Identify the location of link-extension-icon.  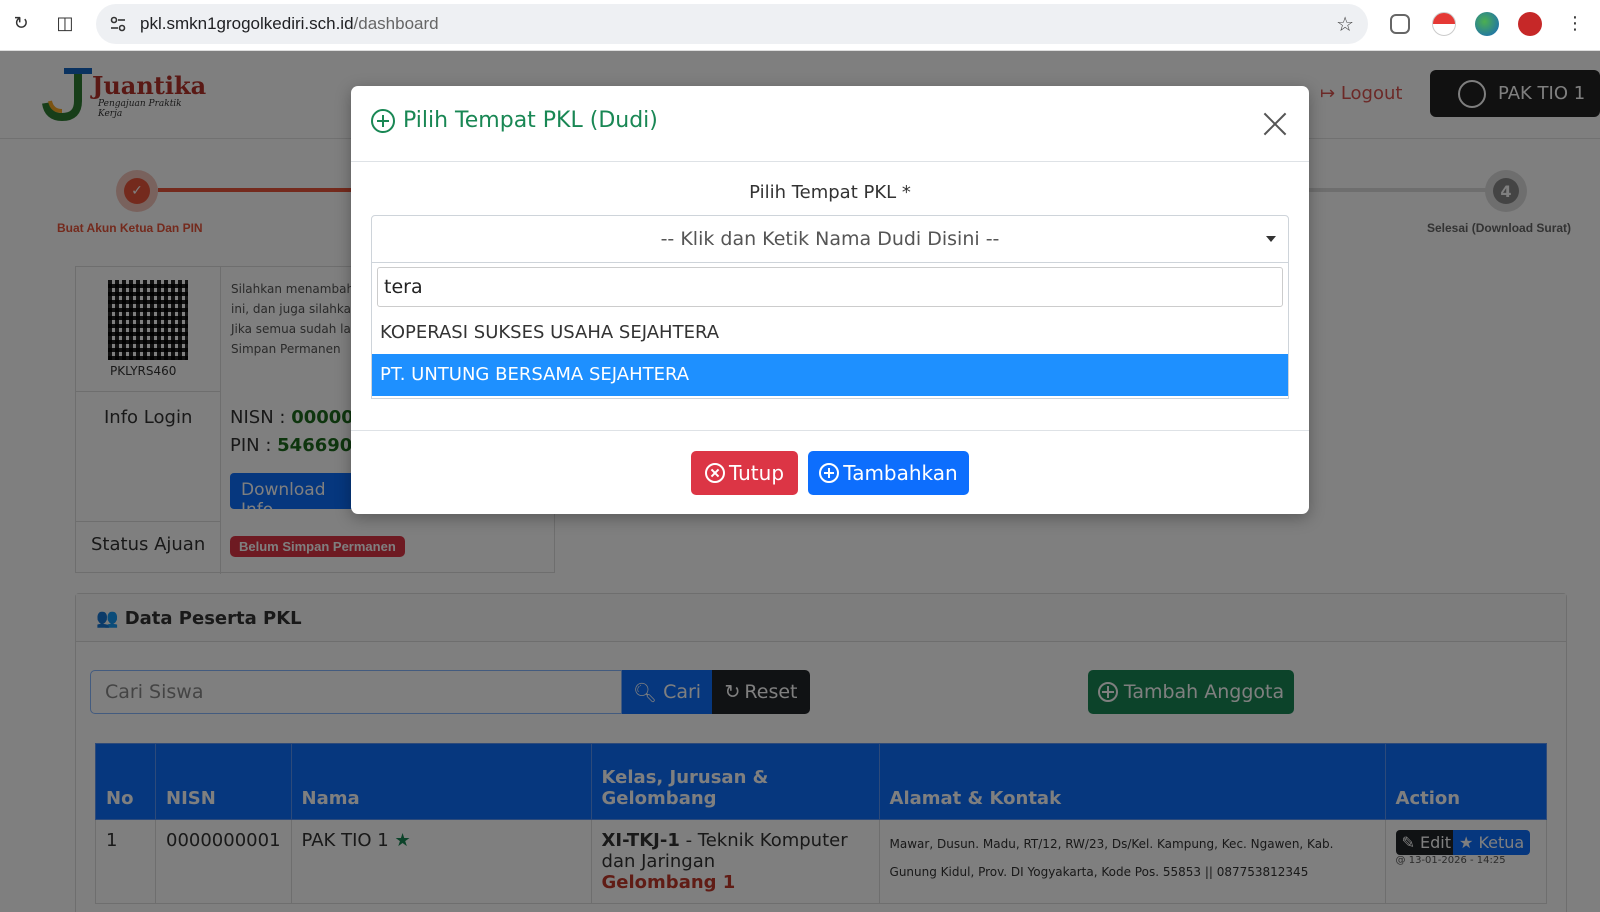
(1400, 24).